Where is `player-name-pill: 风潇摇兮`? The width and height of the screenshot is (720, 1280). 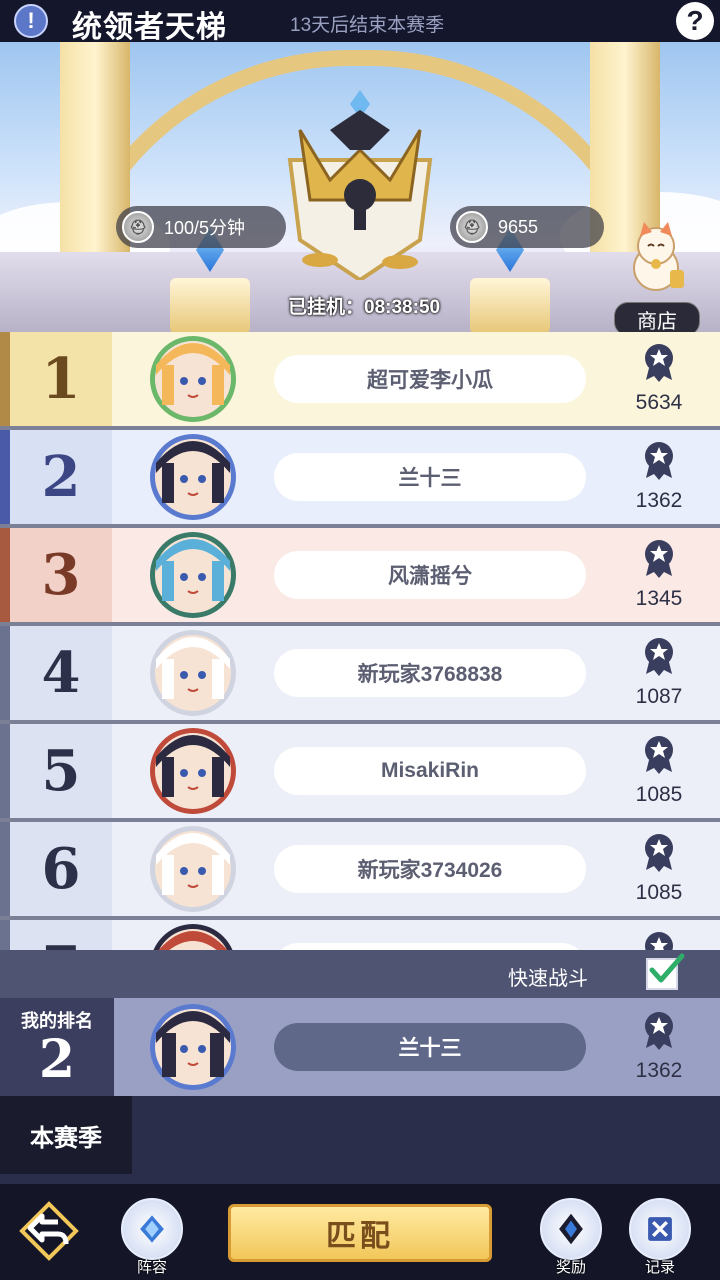 player-name-pill: 风潇摇兮 is located at coordinates (430, 575).